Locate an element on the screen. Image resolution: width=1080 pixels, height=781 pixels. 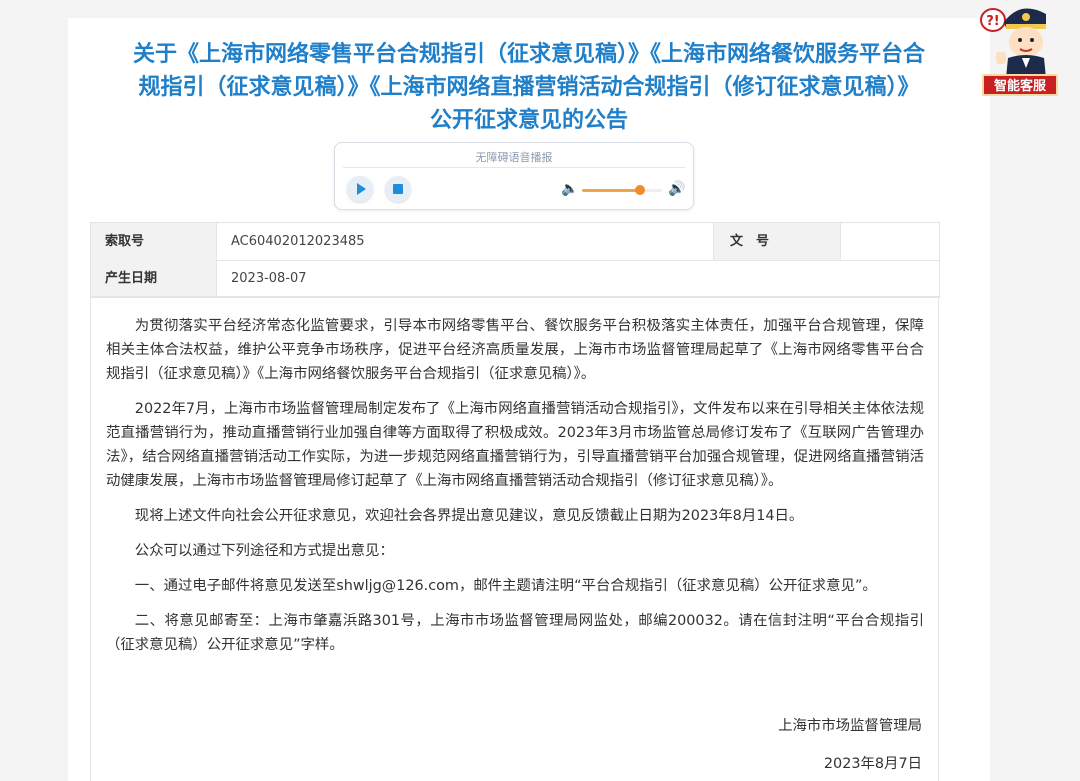
volume-fill is located at coordinates (611, 190).